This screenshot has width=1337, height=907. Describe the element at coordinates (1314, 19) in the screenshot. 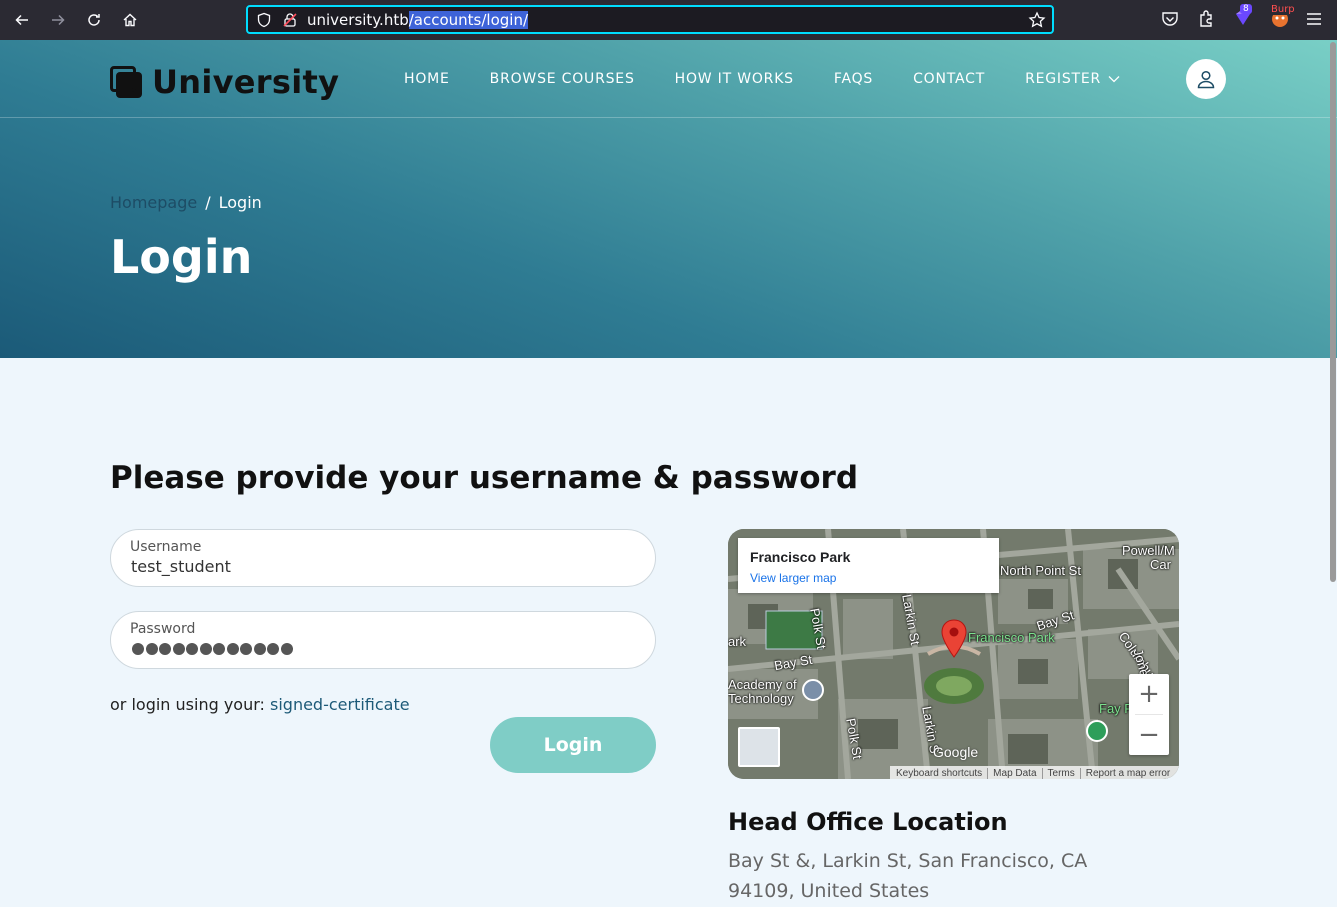

I see `menu-icon` at that location.